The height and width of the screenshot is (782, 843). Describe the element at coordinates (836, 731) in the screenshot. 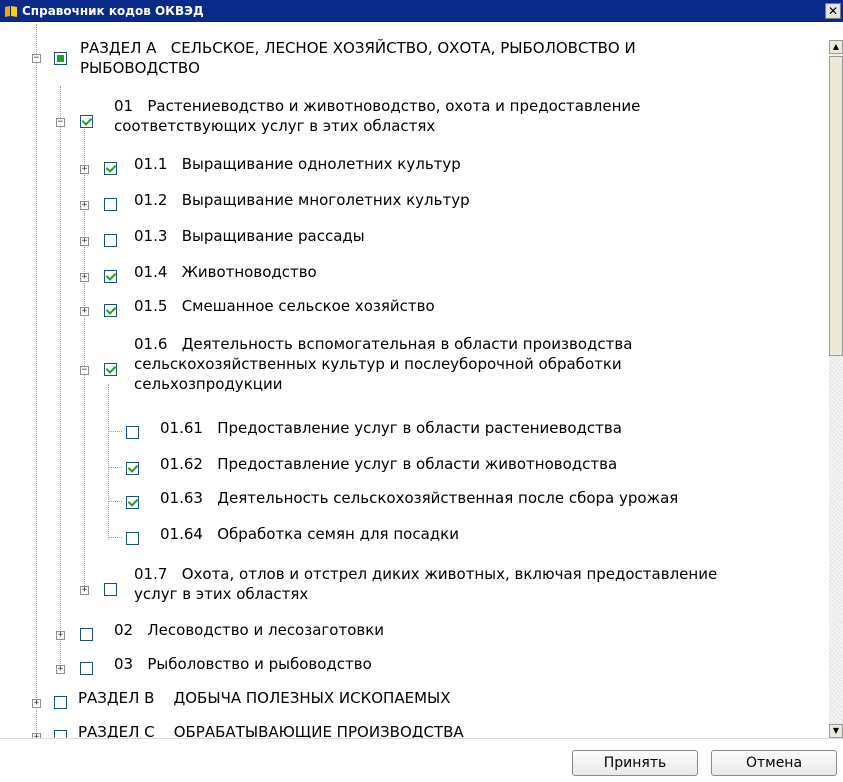

I see `scroll-down-button: ▼` at that location.